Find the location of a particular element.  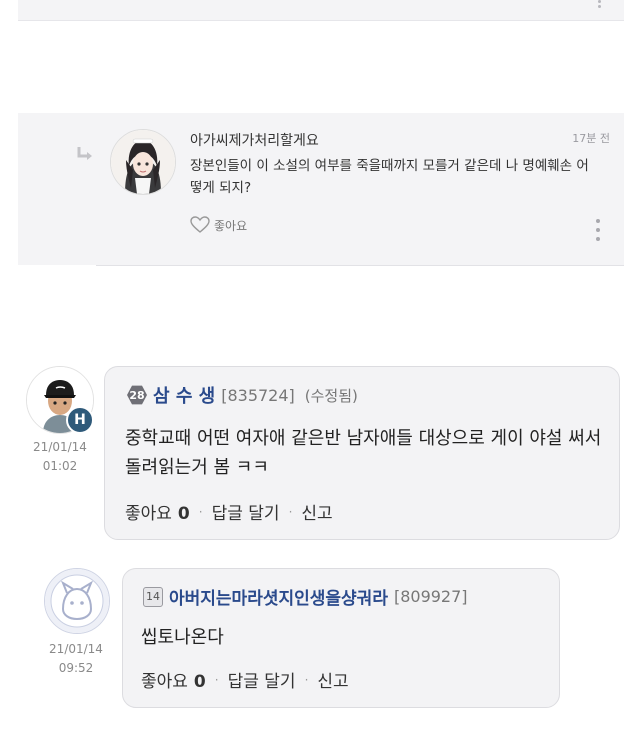

reply-arrow-icon is located at coordinates (84, 153).